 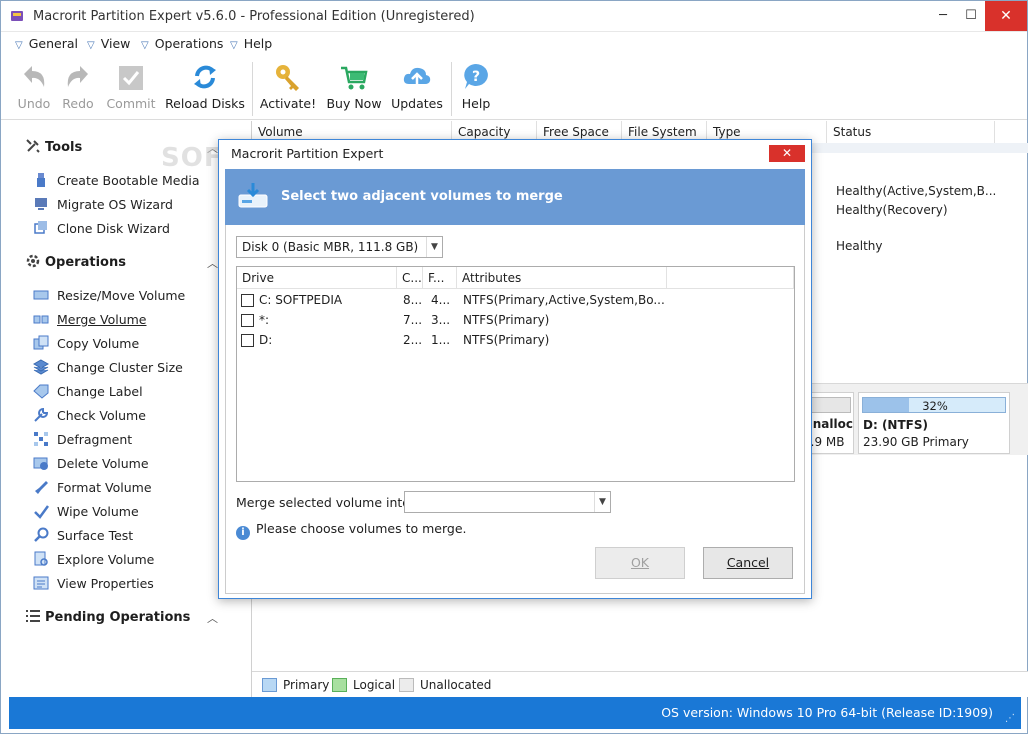 I want to click on format-brush-icon, so click(x=41, y=487).